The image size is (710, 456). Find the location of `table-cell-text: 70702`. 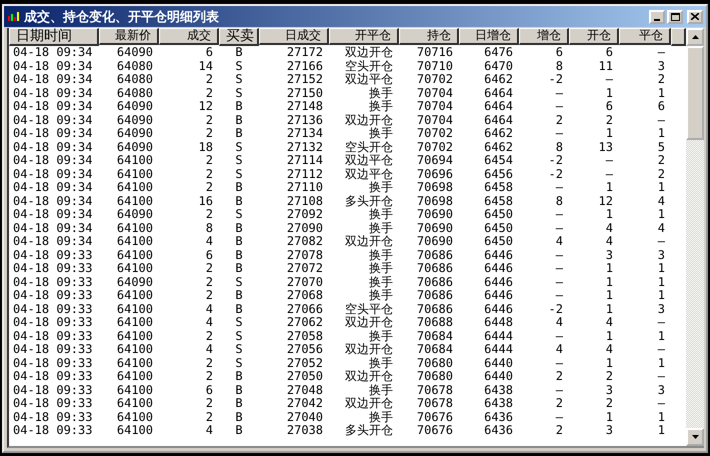

table-cell-text: 70702 is located at coordinates (435, 133).